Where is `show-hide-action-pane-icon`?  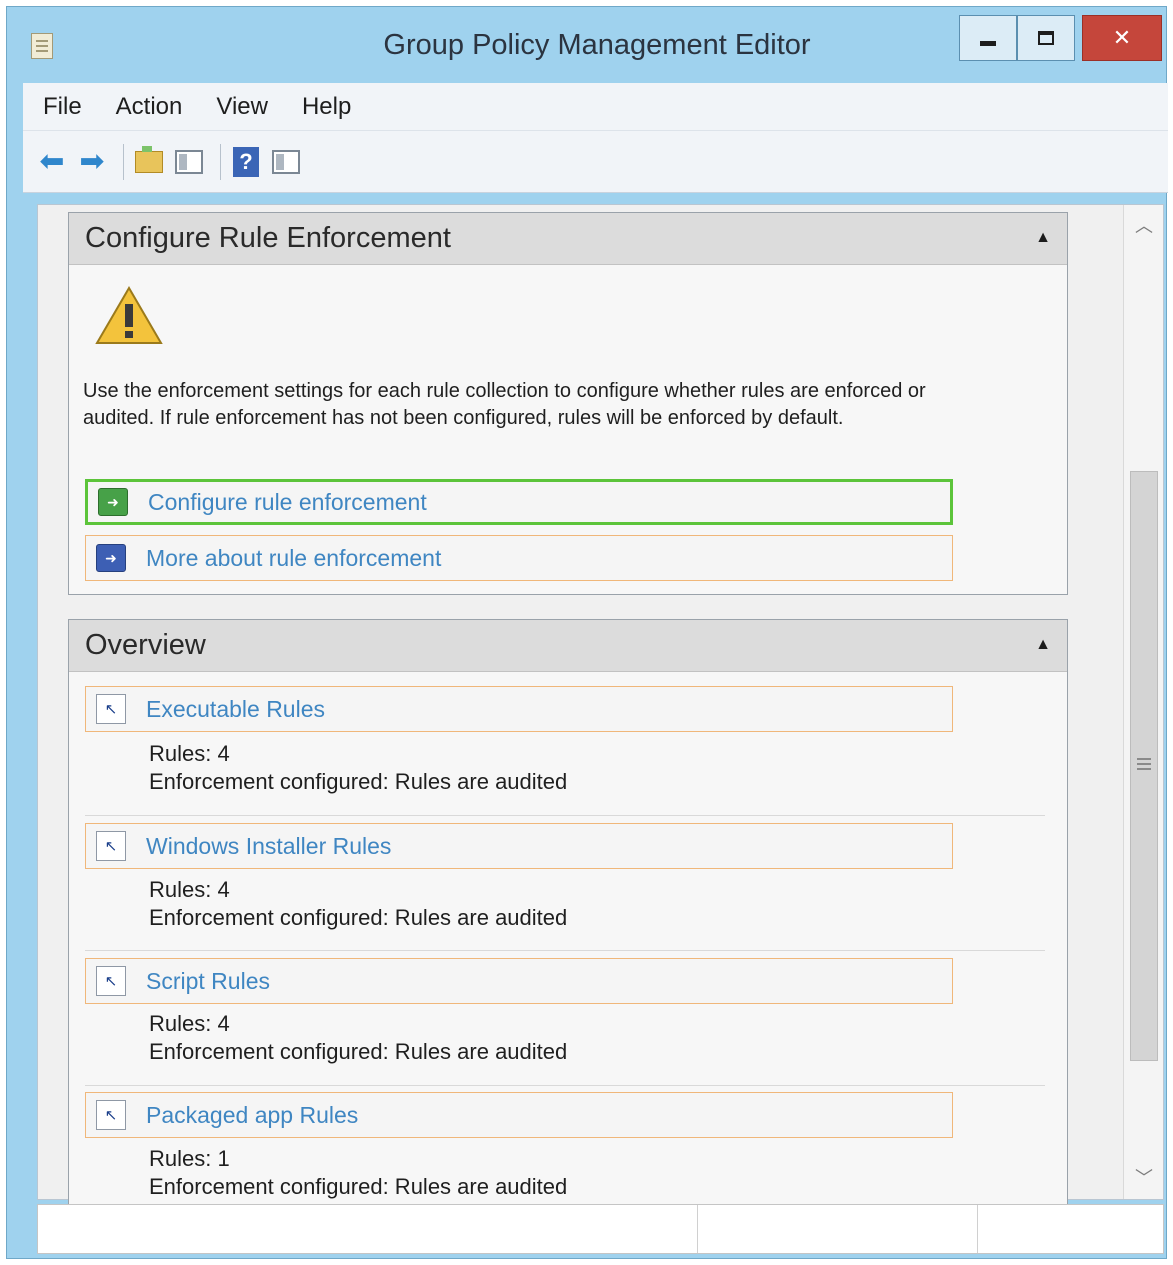 show-hide-action-pane-icon is located at coordinates (286, 161).